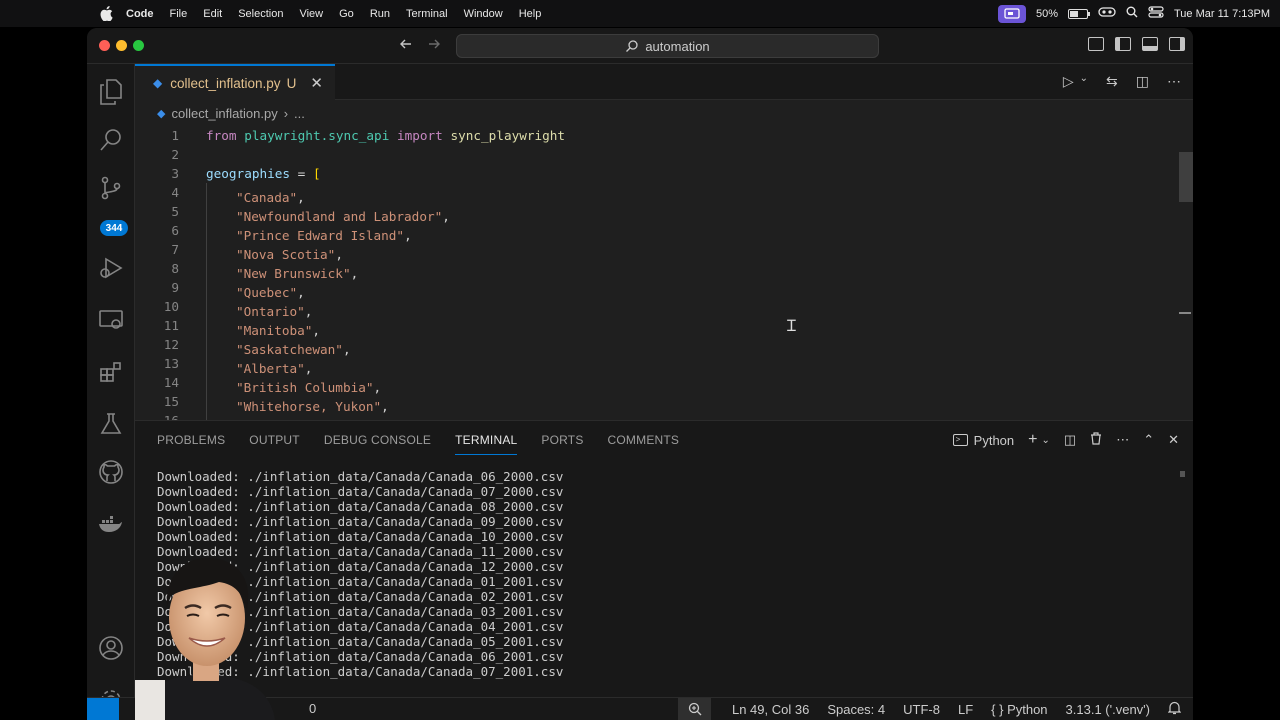  Describe the element at coordinates (1156, 13) in the screenshot. I see `control-center-icon` at that location.